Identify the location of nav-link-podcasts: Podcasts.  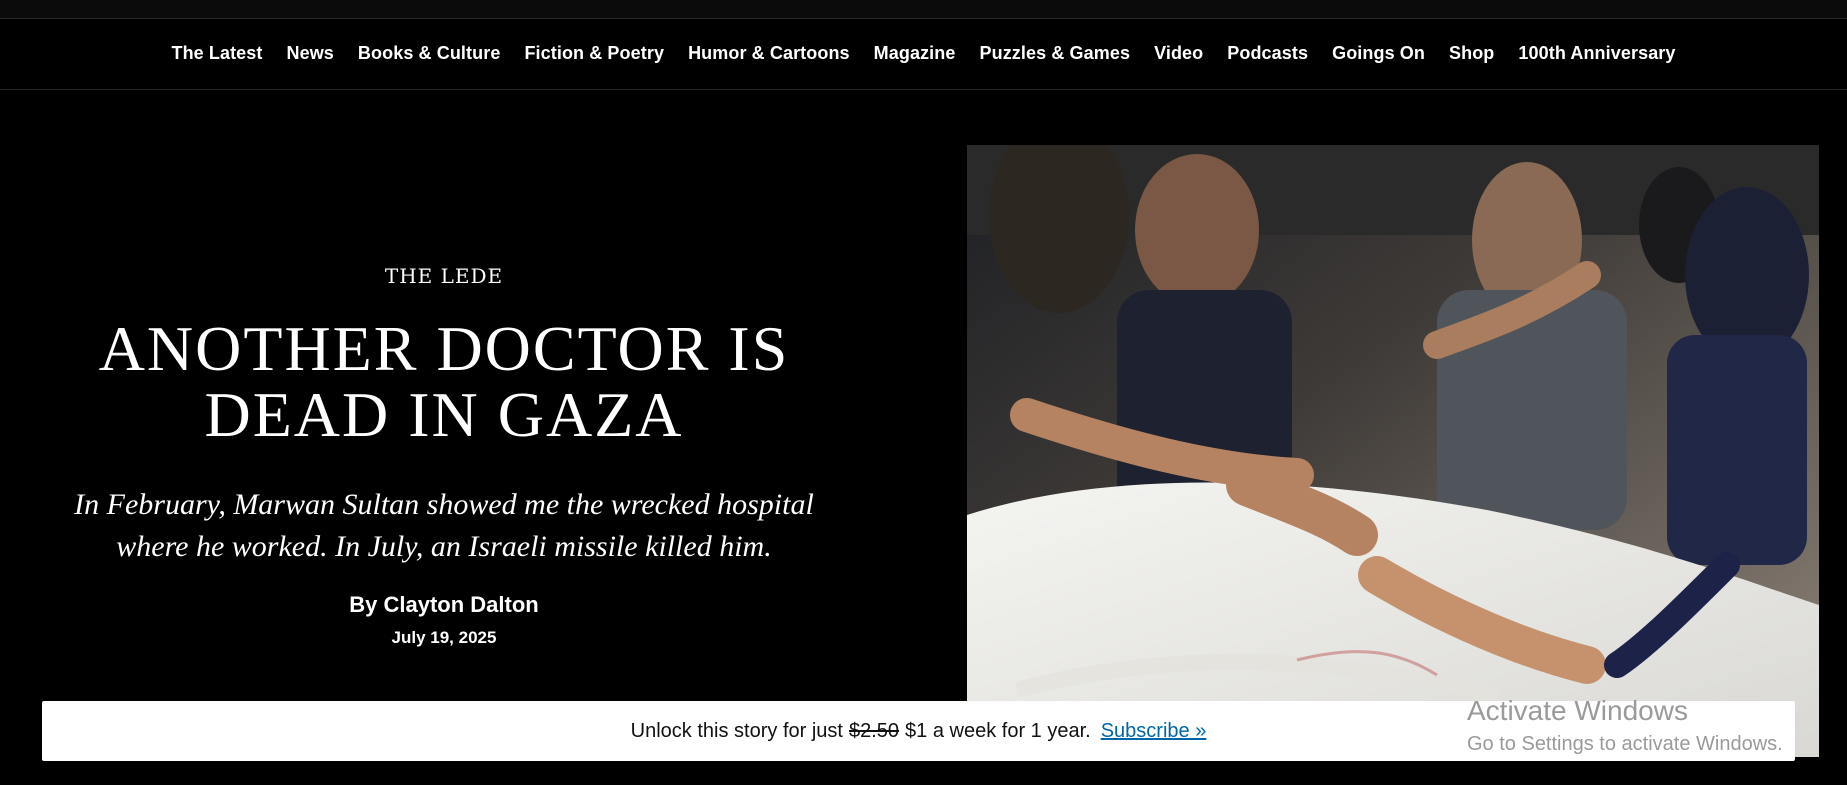
(1267, 53).